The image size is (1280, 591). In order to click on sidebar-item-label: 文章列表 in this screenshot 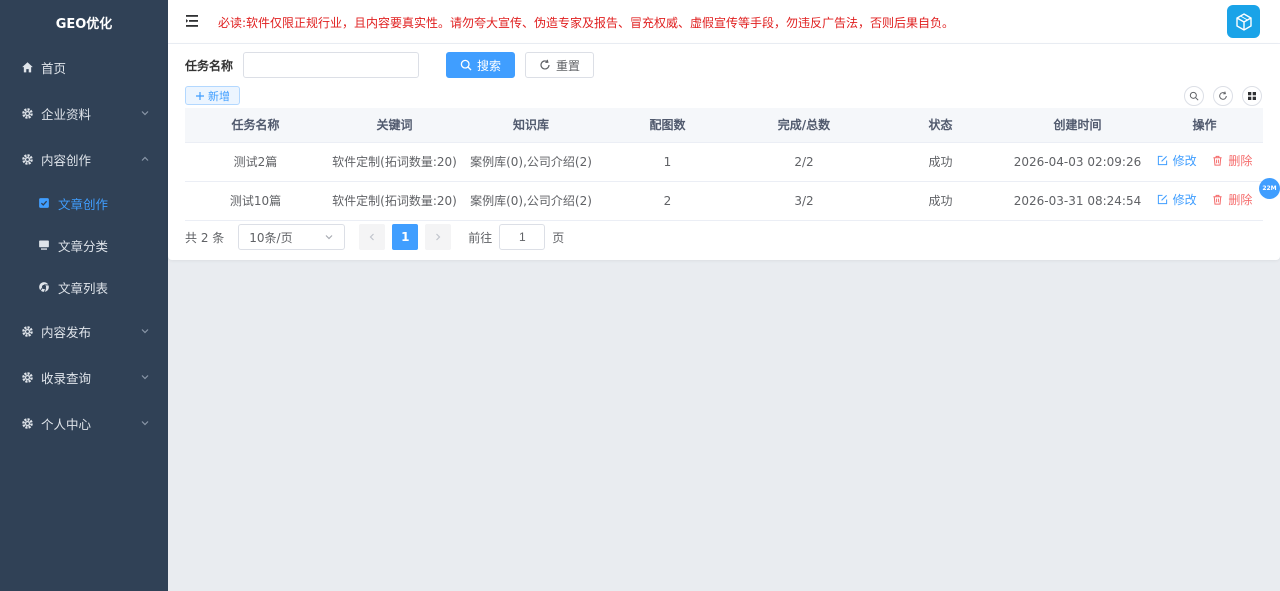, I will do `click(83, 288)`.